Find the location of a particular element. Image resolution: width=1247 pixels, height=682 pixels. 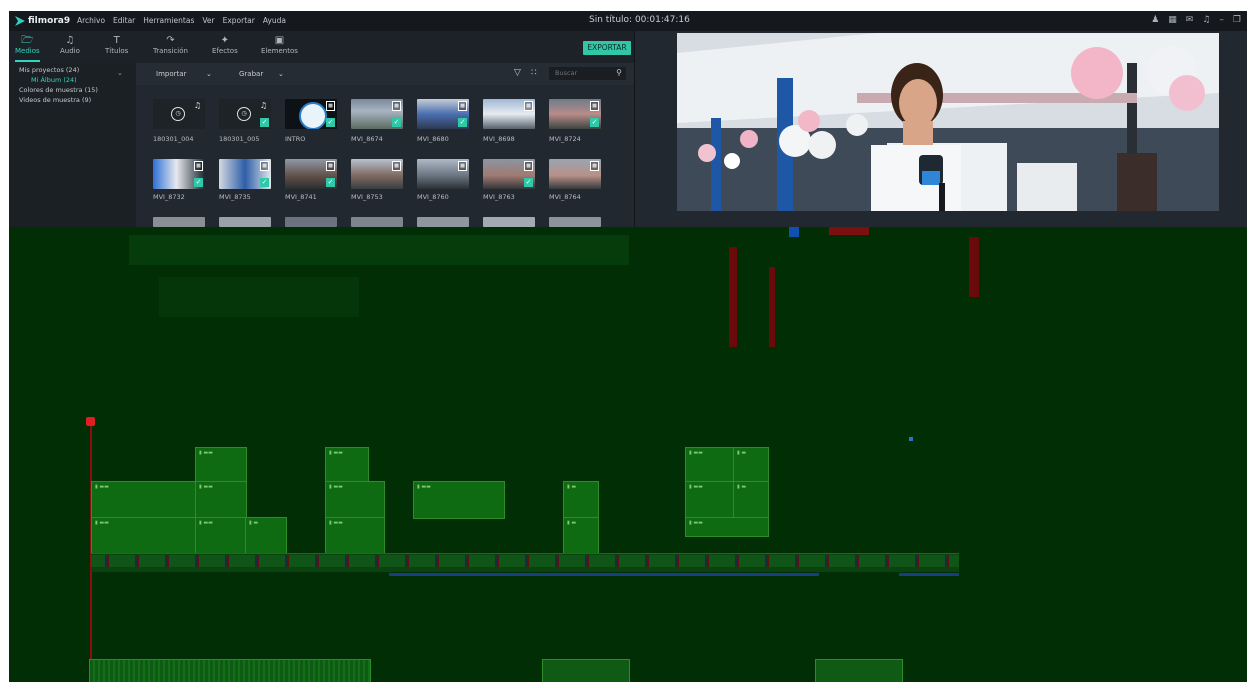

tab-titulos: T Títulos is located at coordinates (116, 45).